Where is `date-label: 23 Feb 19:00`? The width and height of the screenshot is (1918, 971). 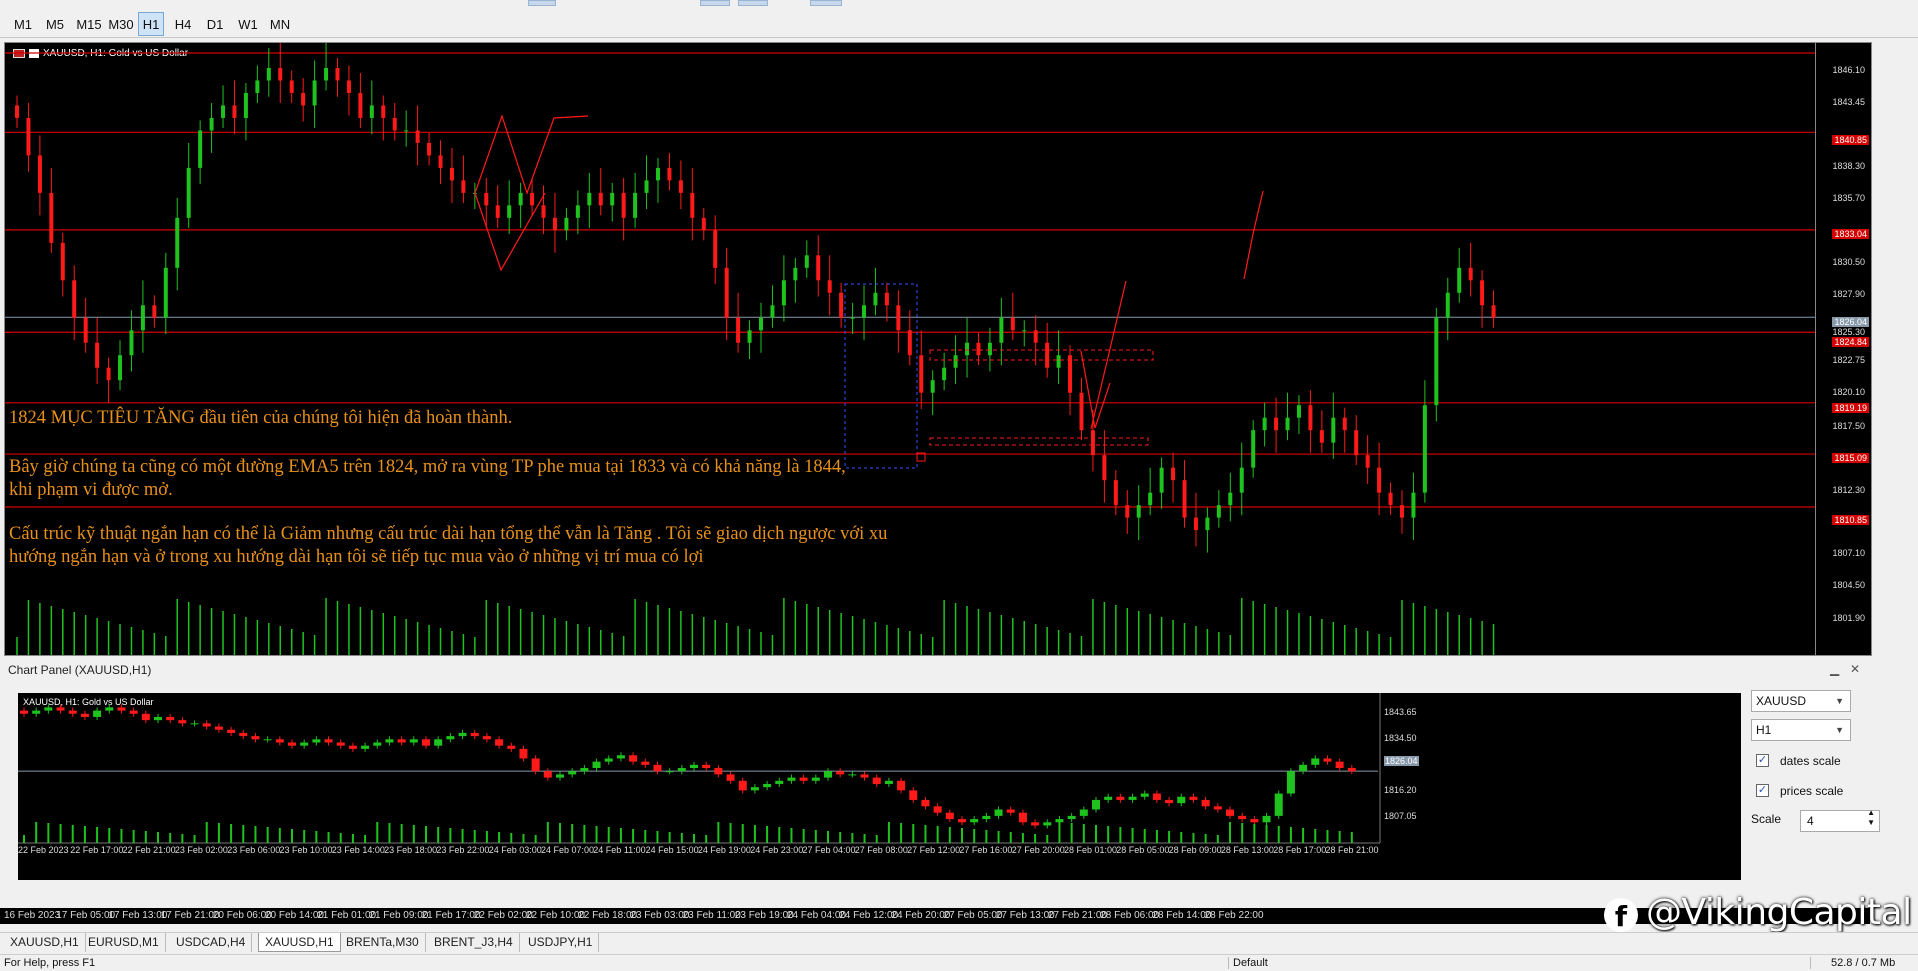 date-label: 23 Feb 19:00 is located at coordinates (764, 915).